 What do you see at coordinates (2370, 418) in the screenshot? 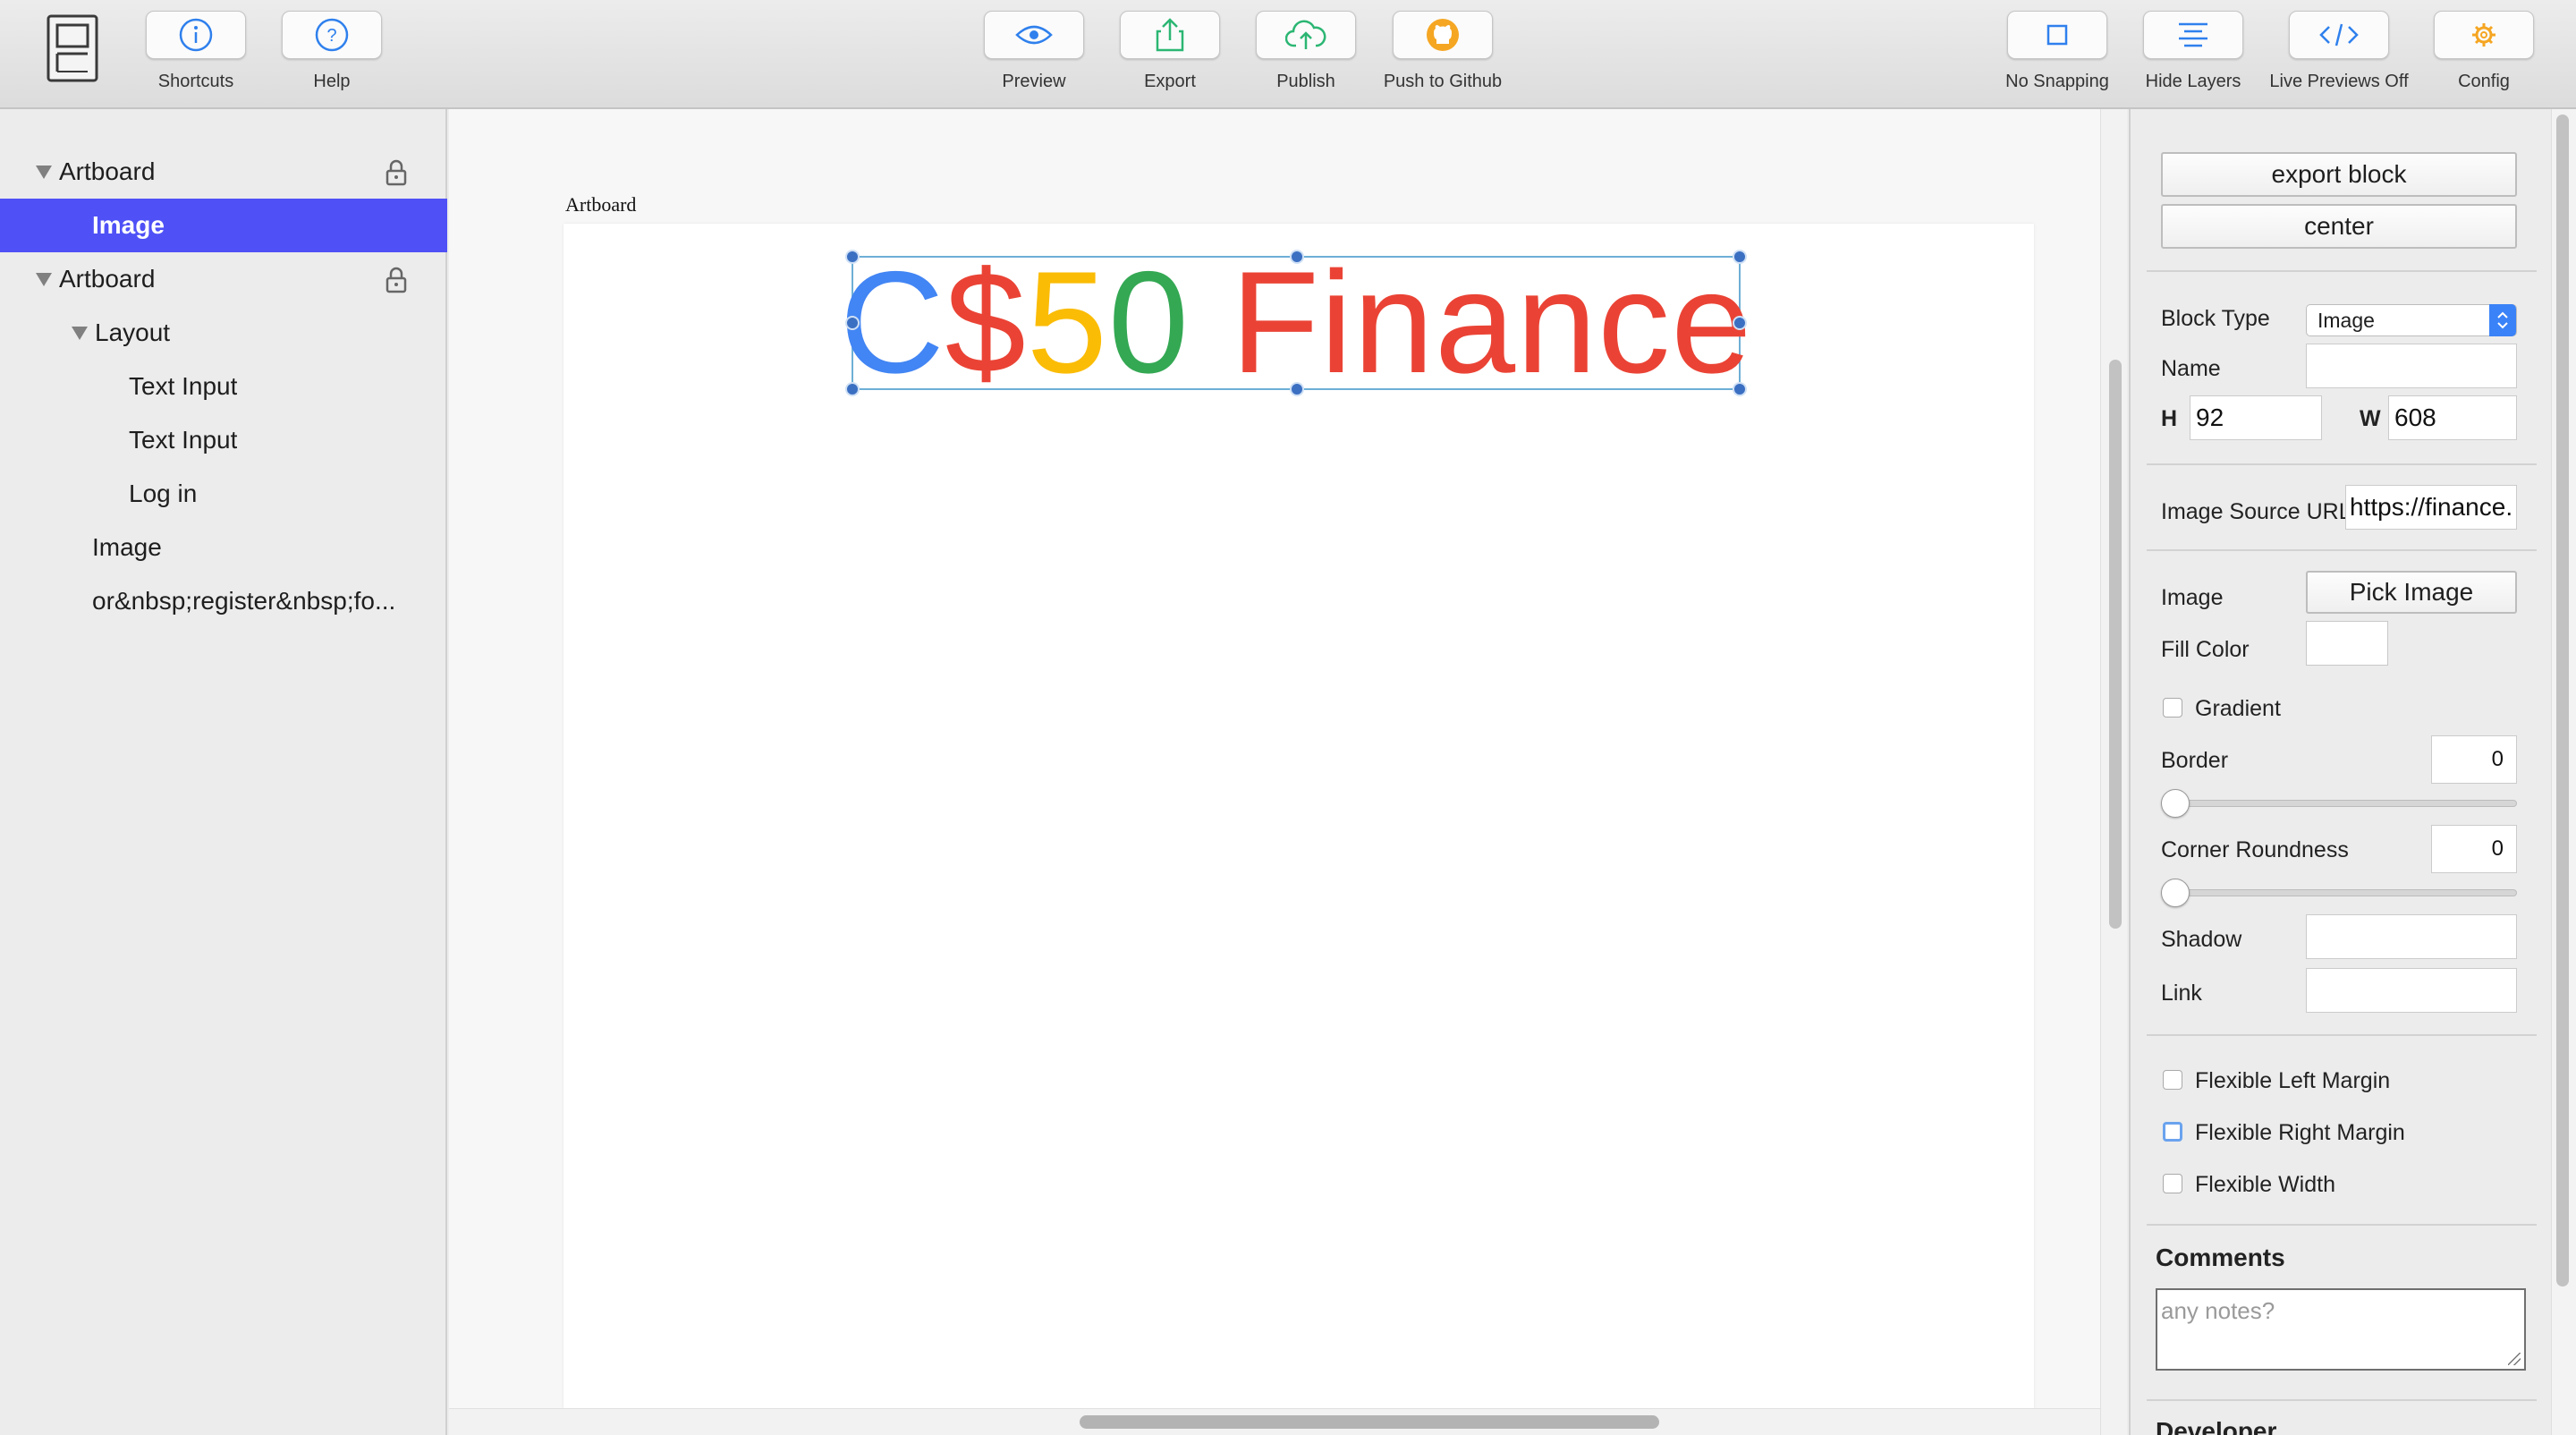
I see `width-label: W` at bounding box center [2370, 418].